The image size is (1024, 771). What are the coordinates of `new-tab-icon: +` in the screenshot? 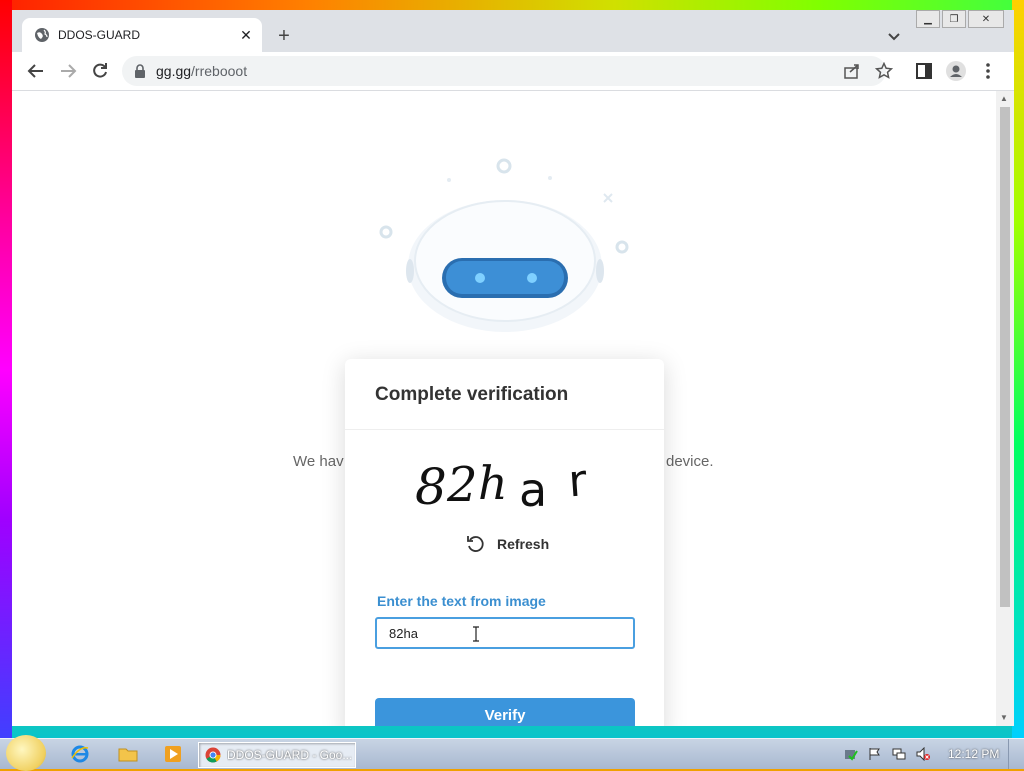 It's located at (284, 36).